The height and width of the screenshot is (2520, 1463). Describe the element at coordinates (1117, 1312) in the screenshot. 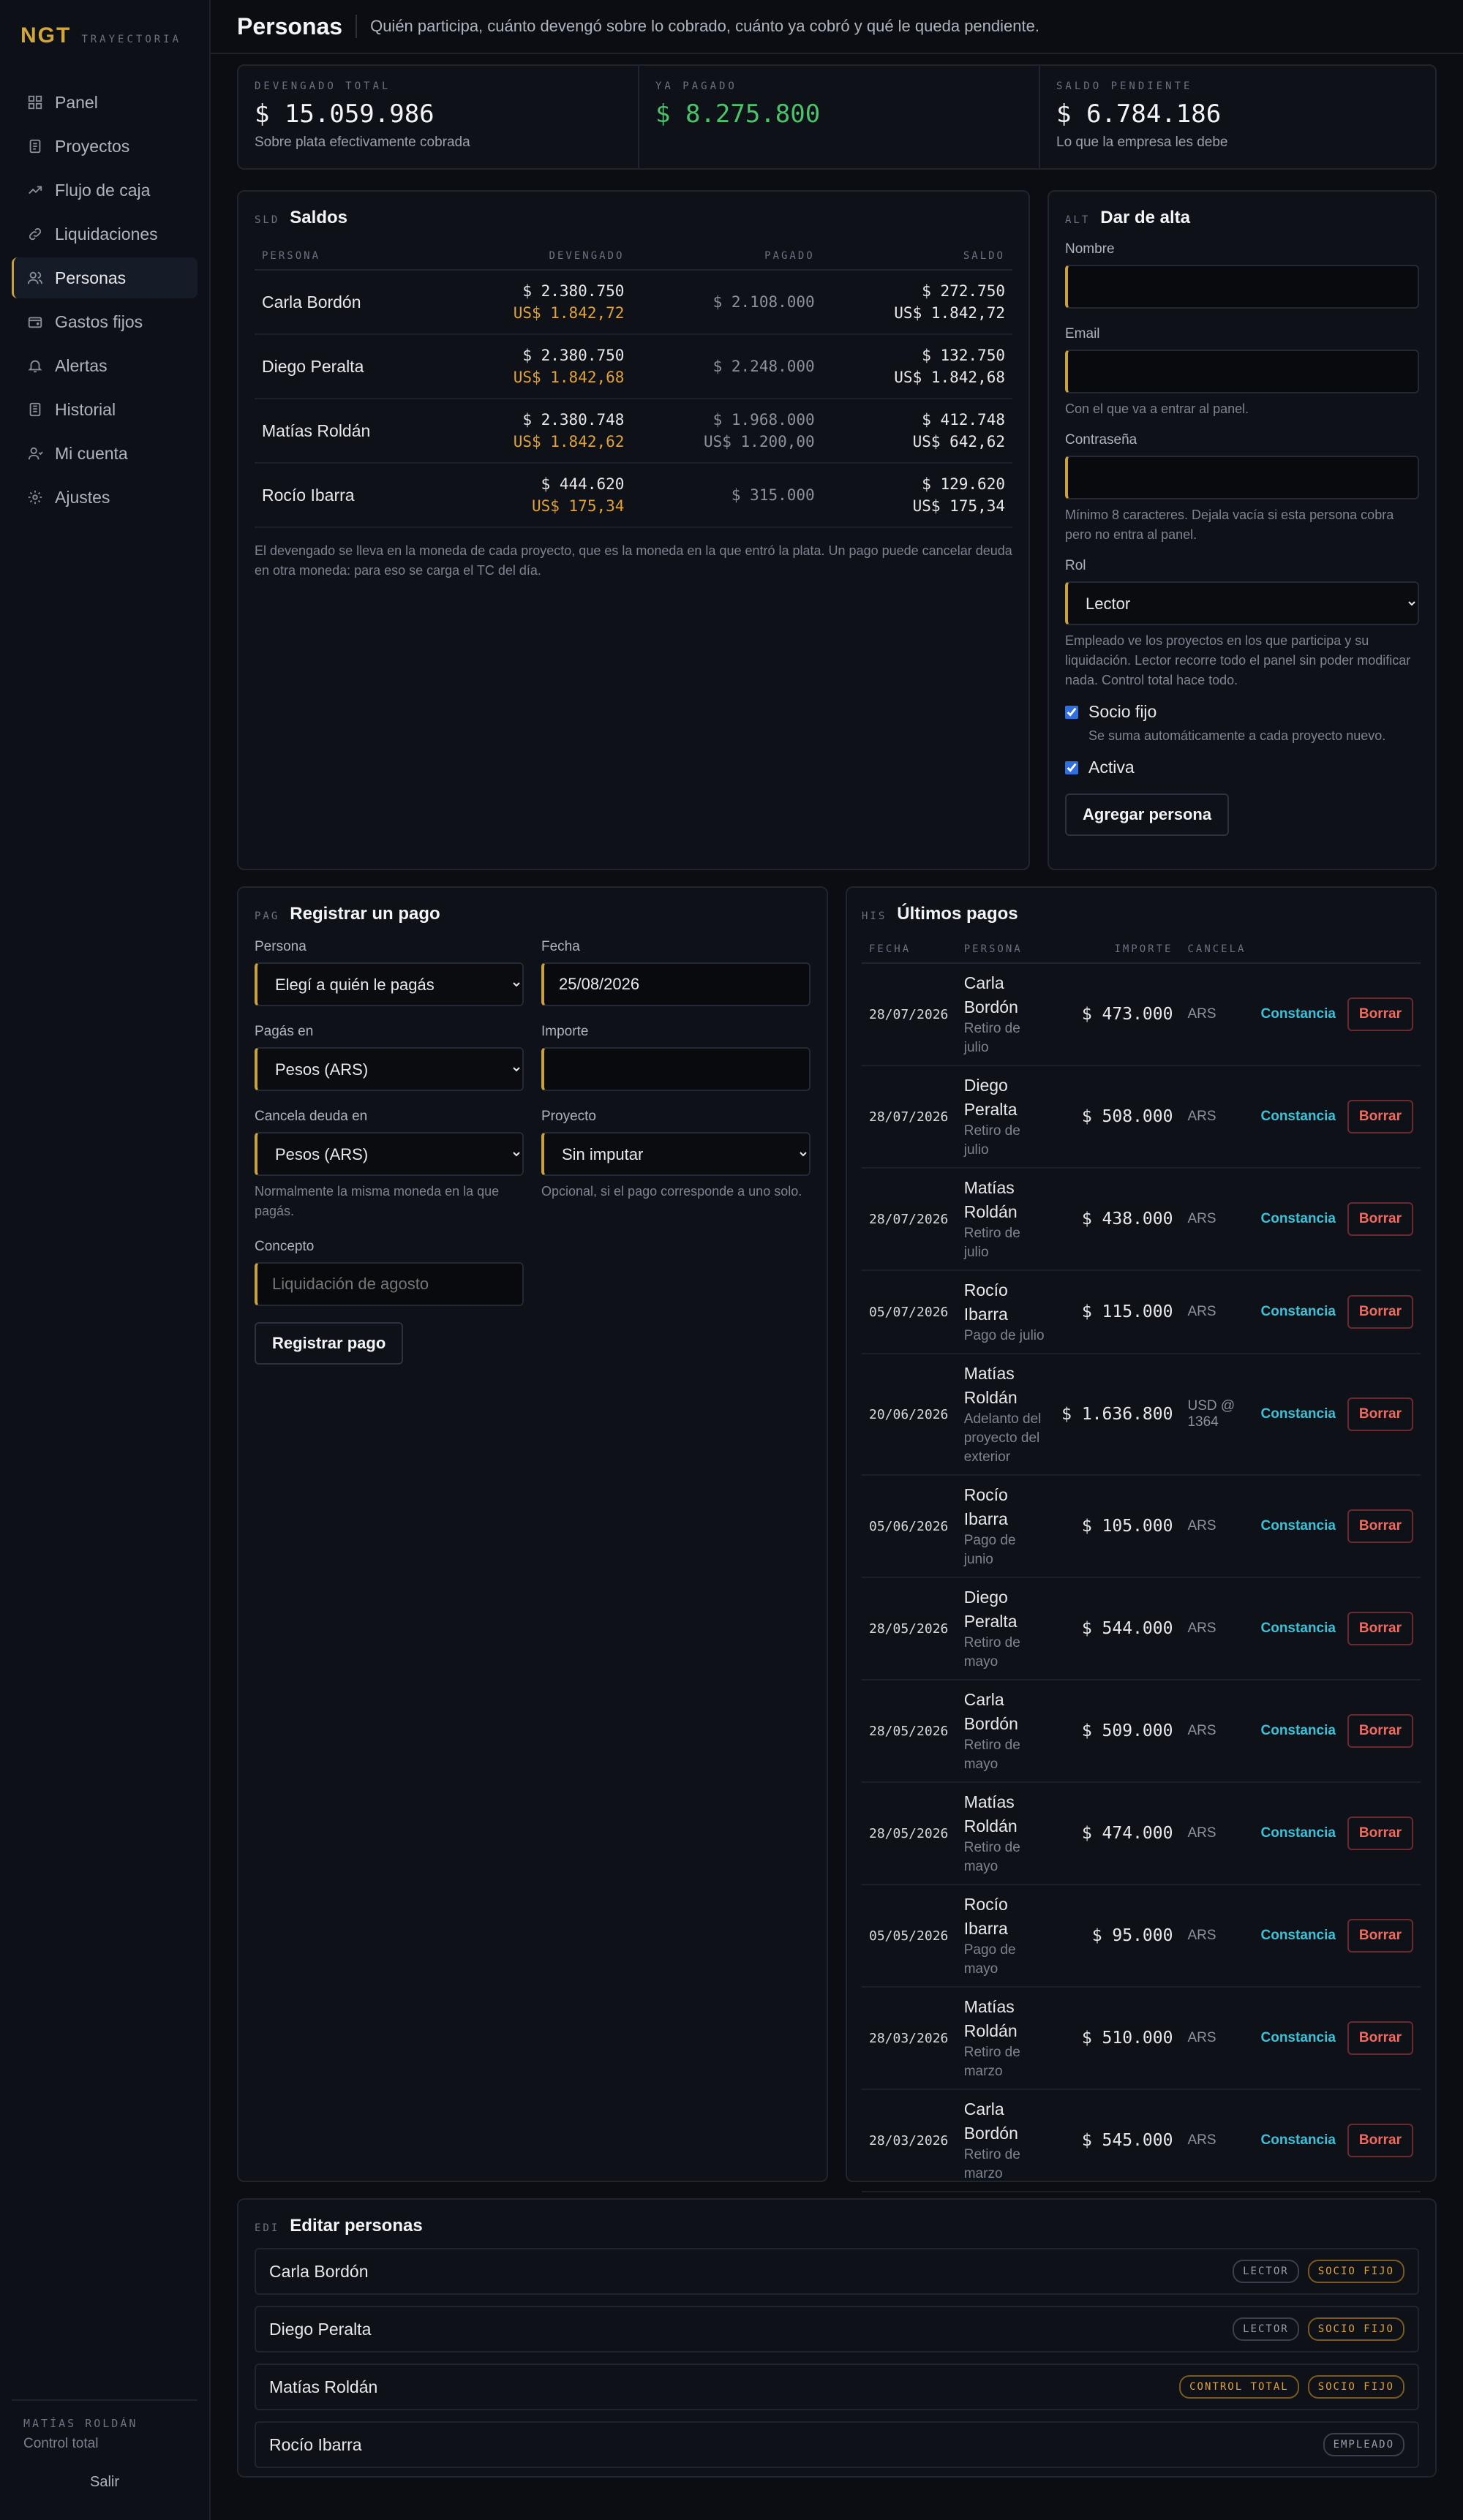

I see `importe-cell: $ 115.000` at that location.